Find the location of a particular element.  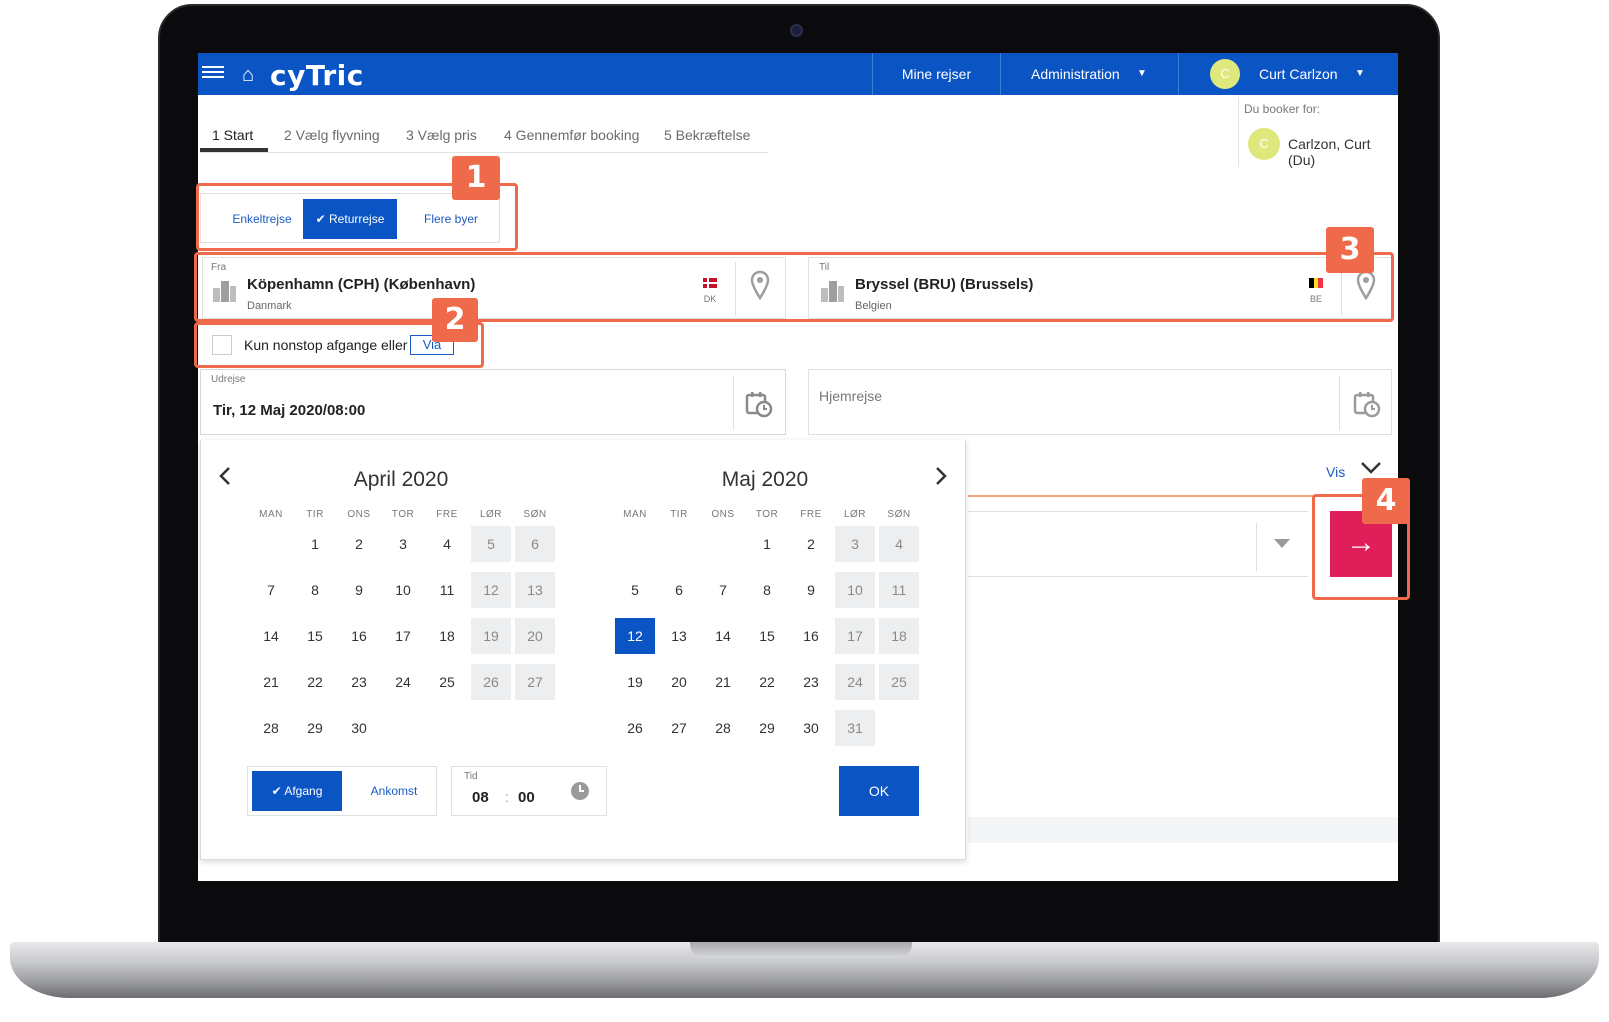

nonstop-checkbox is located at coordinates (222, 345).